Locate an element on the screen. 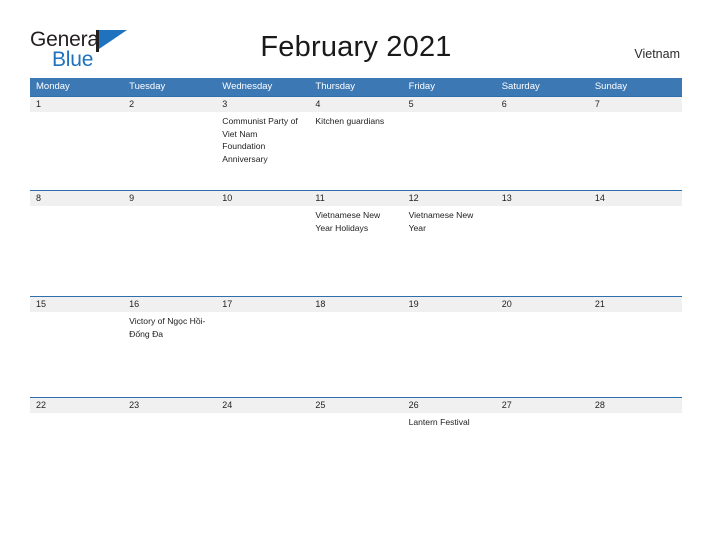 The height and width of the screenshot is (550, 712). day-number: 11 is located at coordinates (355, 198).